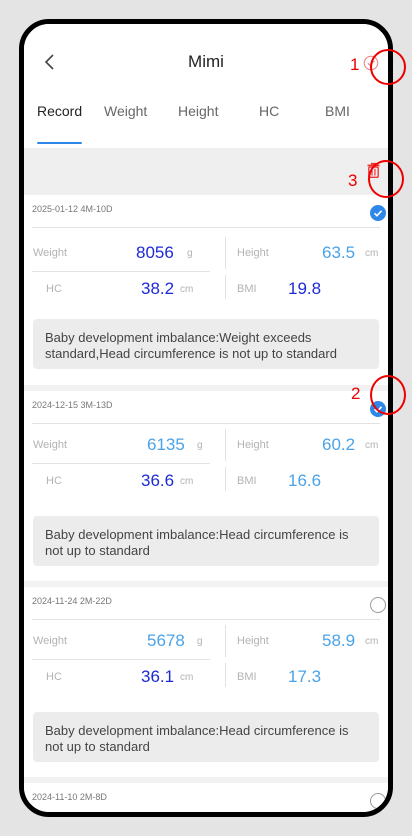 This screenshot has height=836, width=412. I want to click on tab-hc: HC, so click(269, 111).